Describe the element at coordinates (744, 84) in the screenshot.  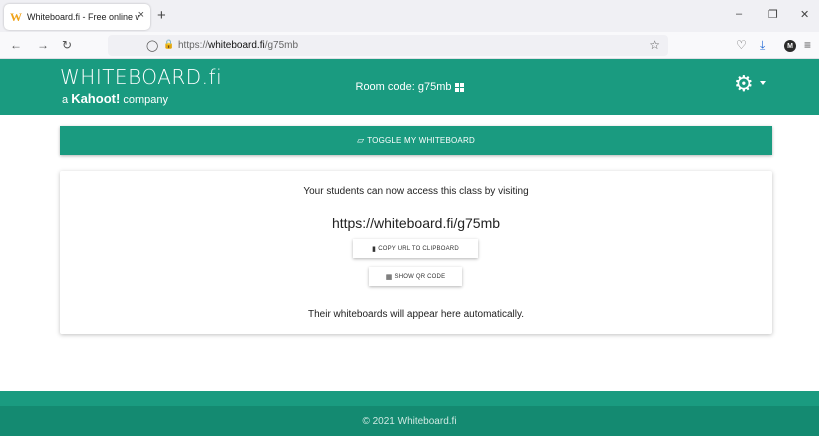
I see `settings-gear-icon: ⚙` at that location.